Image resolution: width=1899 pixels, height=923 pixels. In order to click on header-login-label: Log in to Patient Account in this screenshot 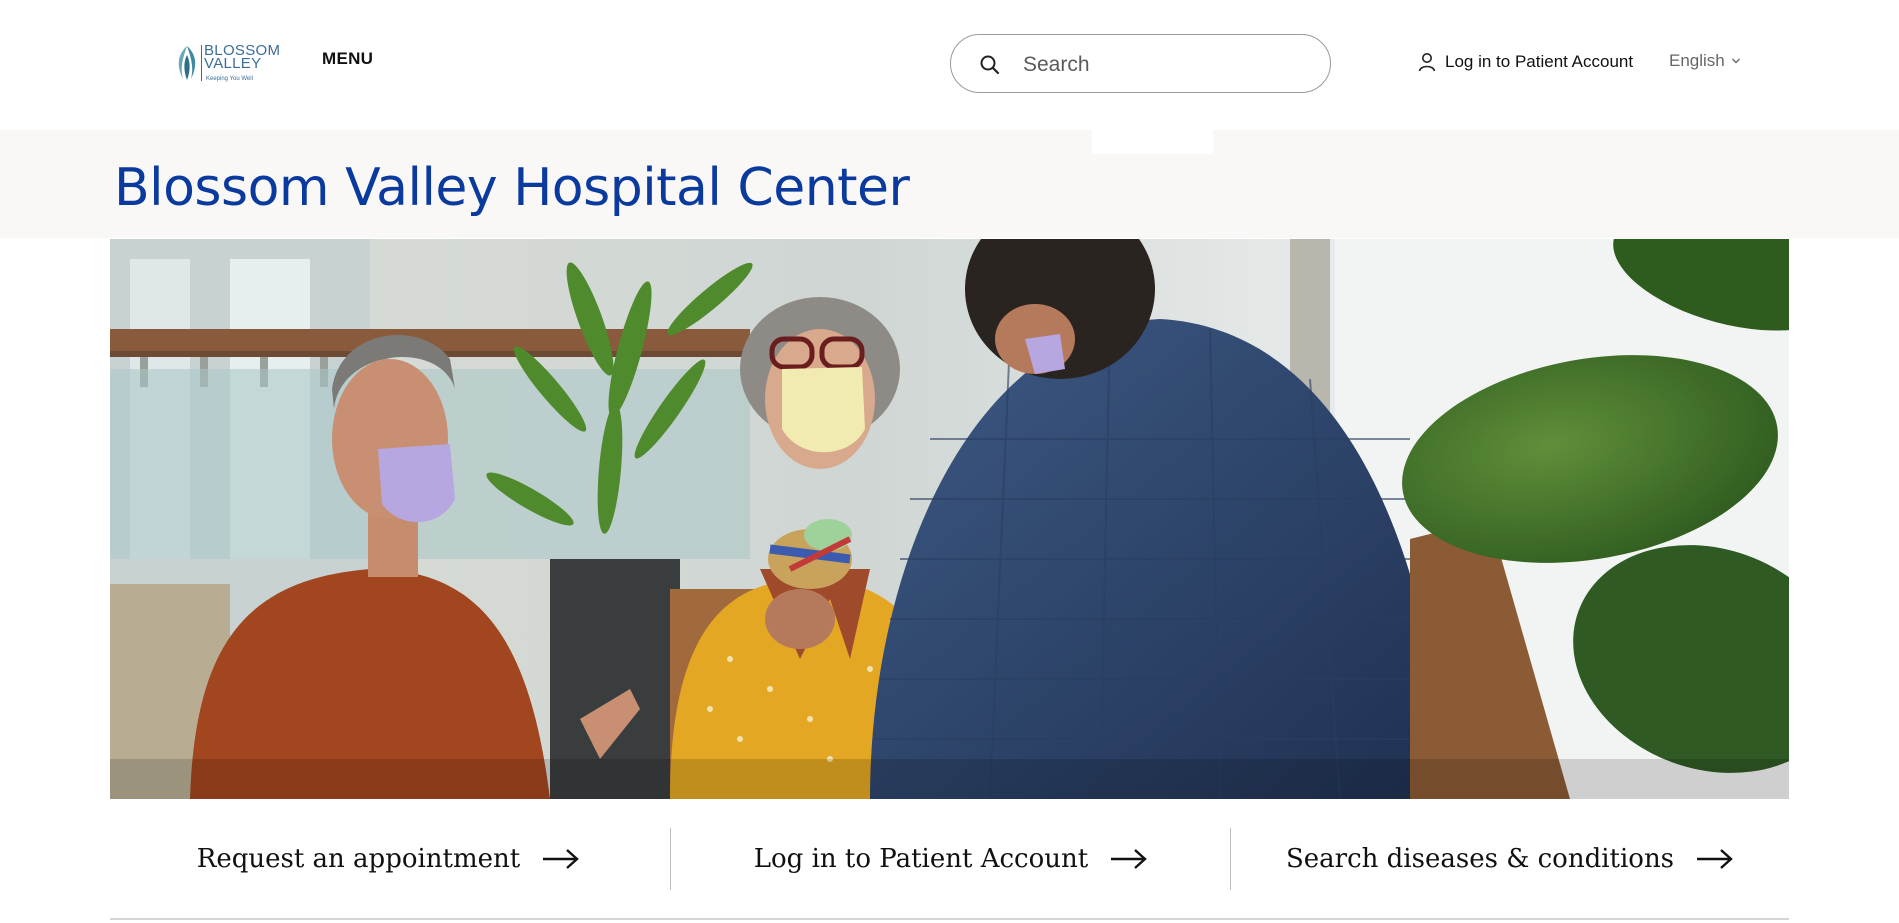, I will do `click(1539, 61)`.